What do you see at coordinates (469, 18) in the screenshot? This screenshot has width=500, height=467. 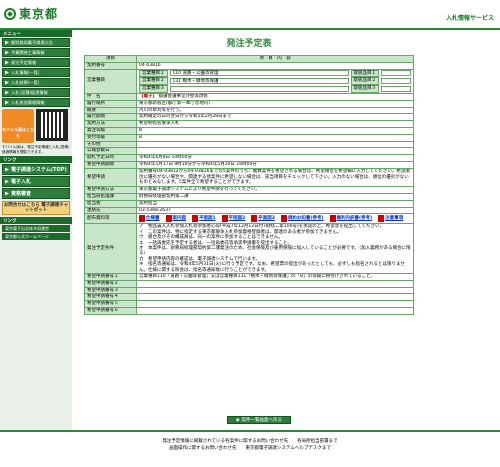 I see `service-title: 入札情報サービス` at bounding box center [469, 18].